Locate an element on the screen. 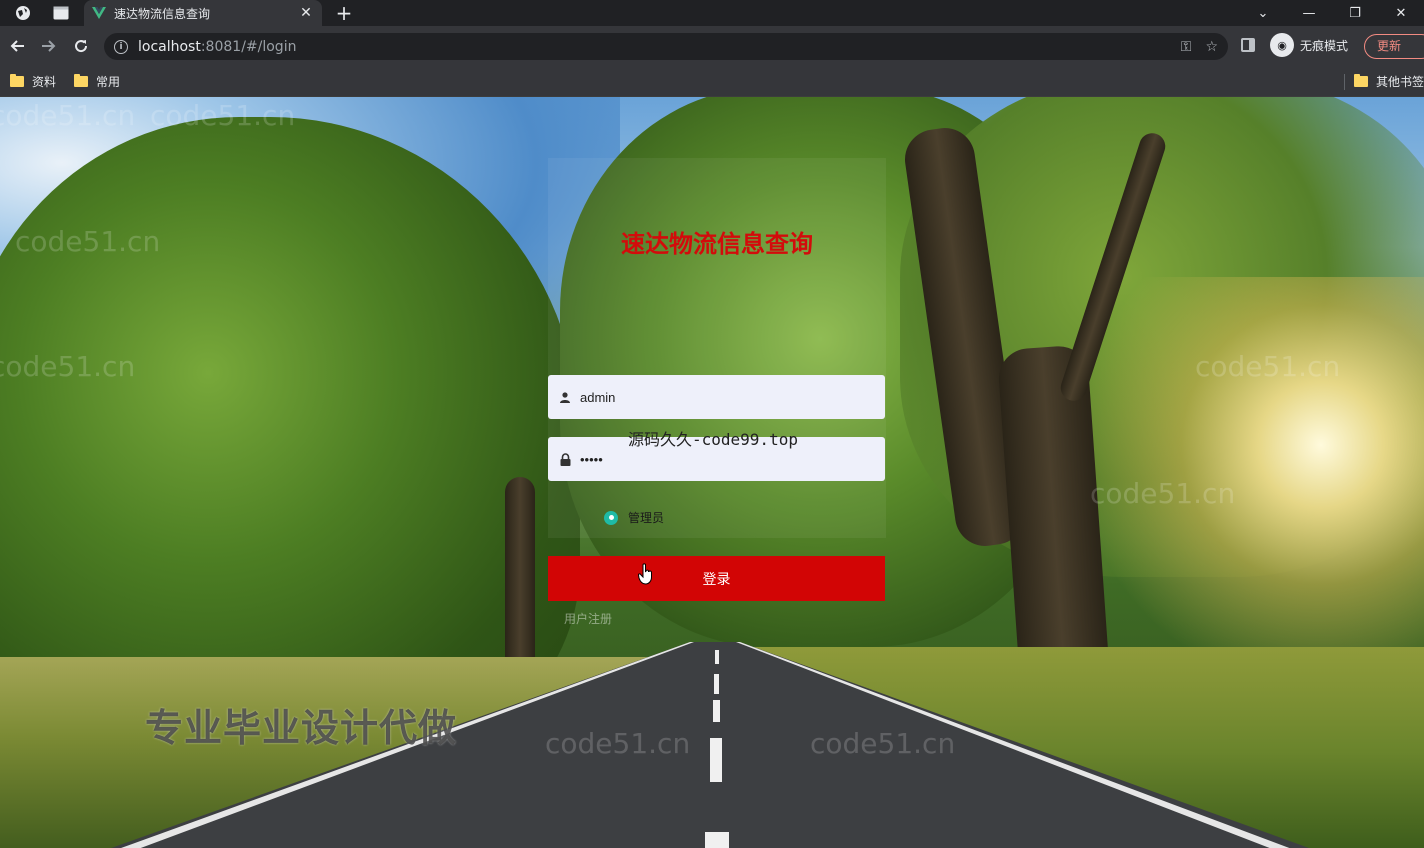 This screenshot has width=1424, height=848. incognito-icon: ◉ is located at coordinates (1282, 45).